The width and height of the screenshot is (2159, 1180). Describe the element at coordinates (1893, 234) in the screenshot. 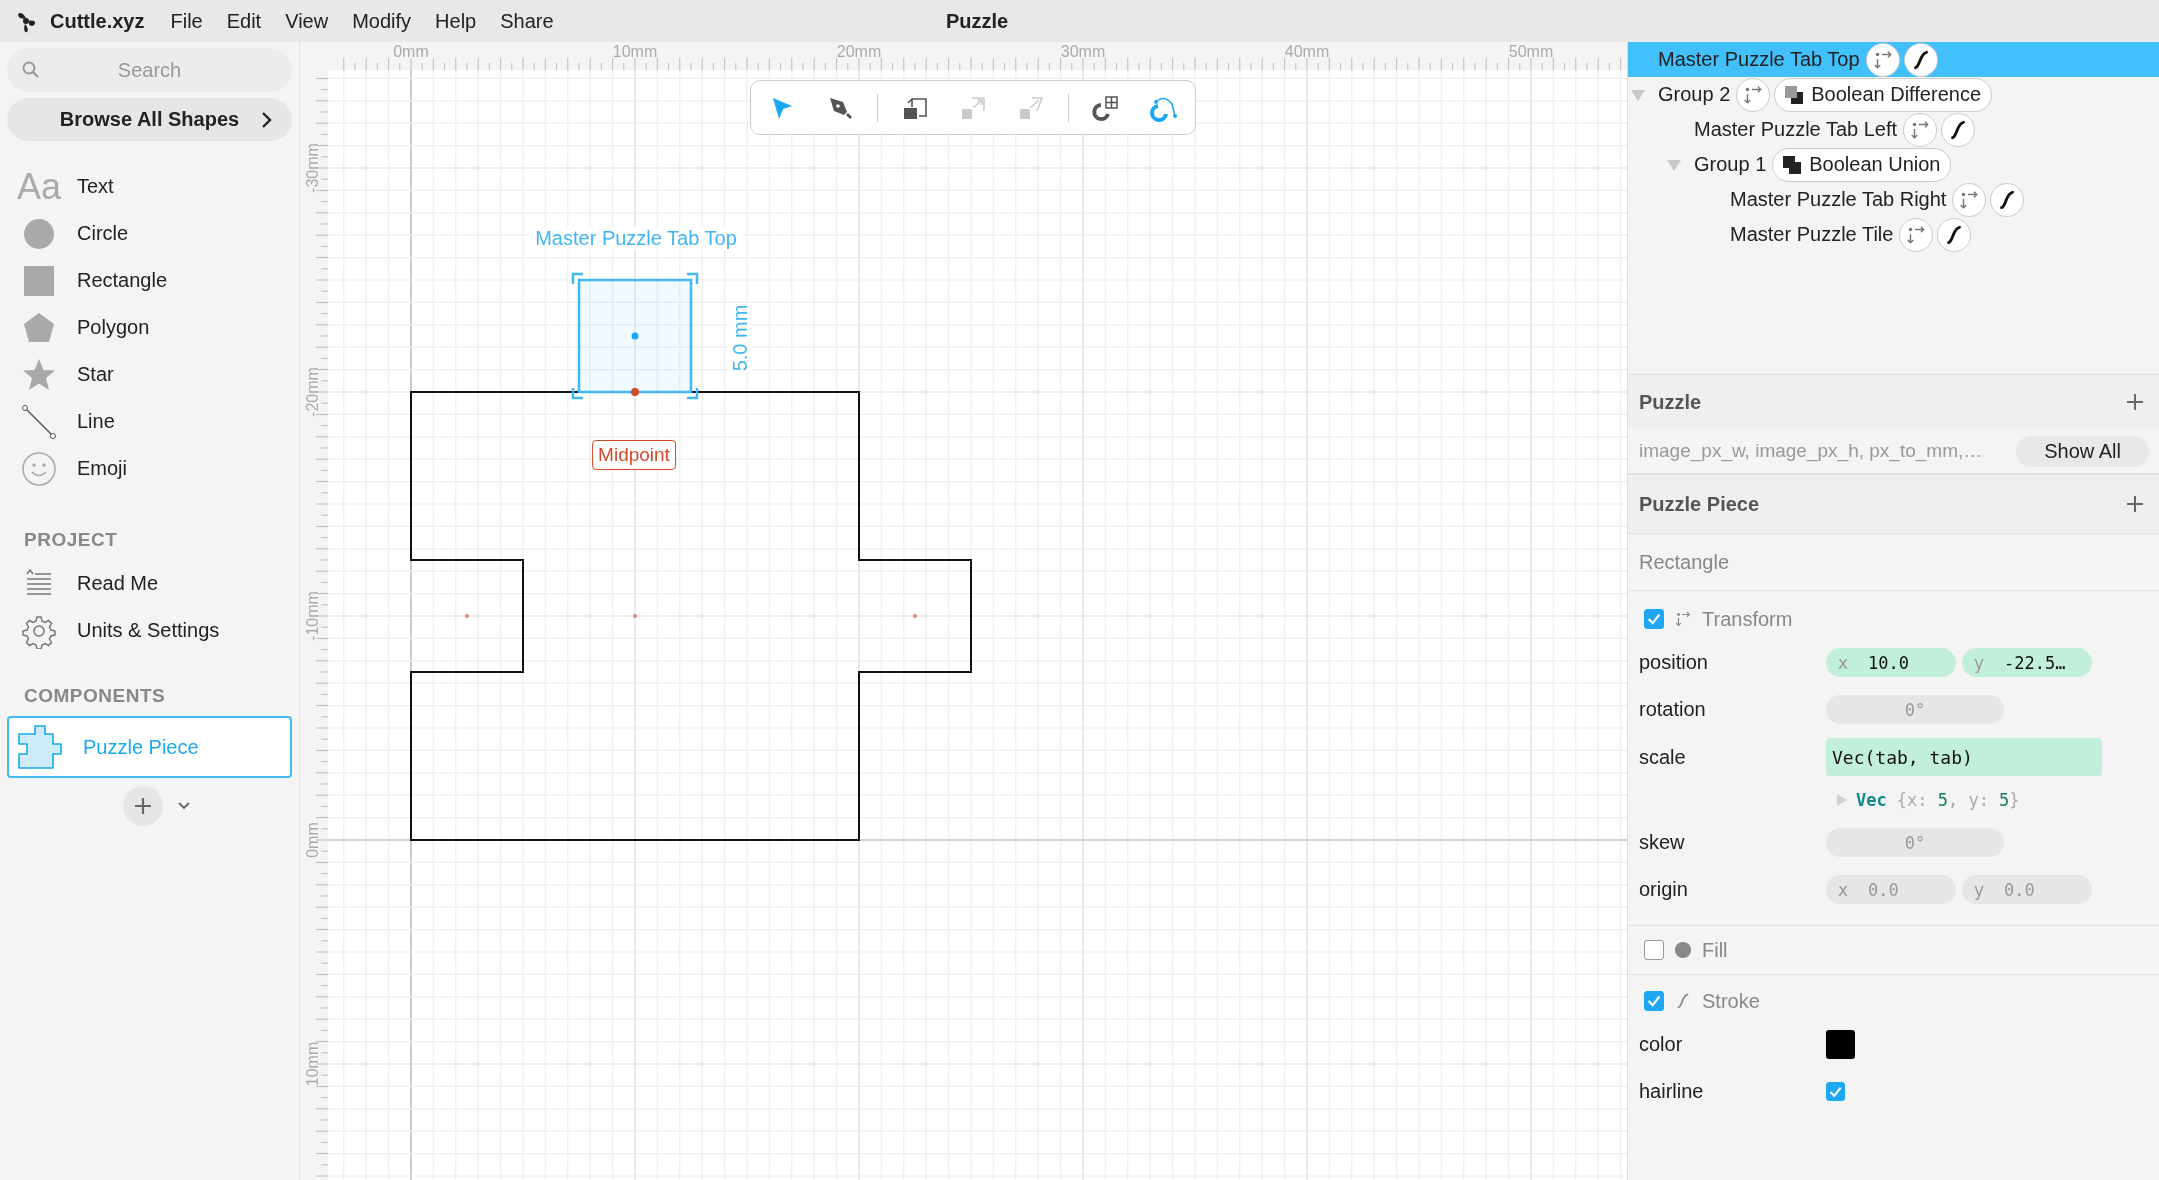

I see `layer-row: Master Puzzle Tile` at that location.